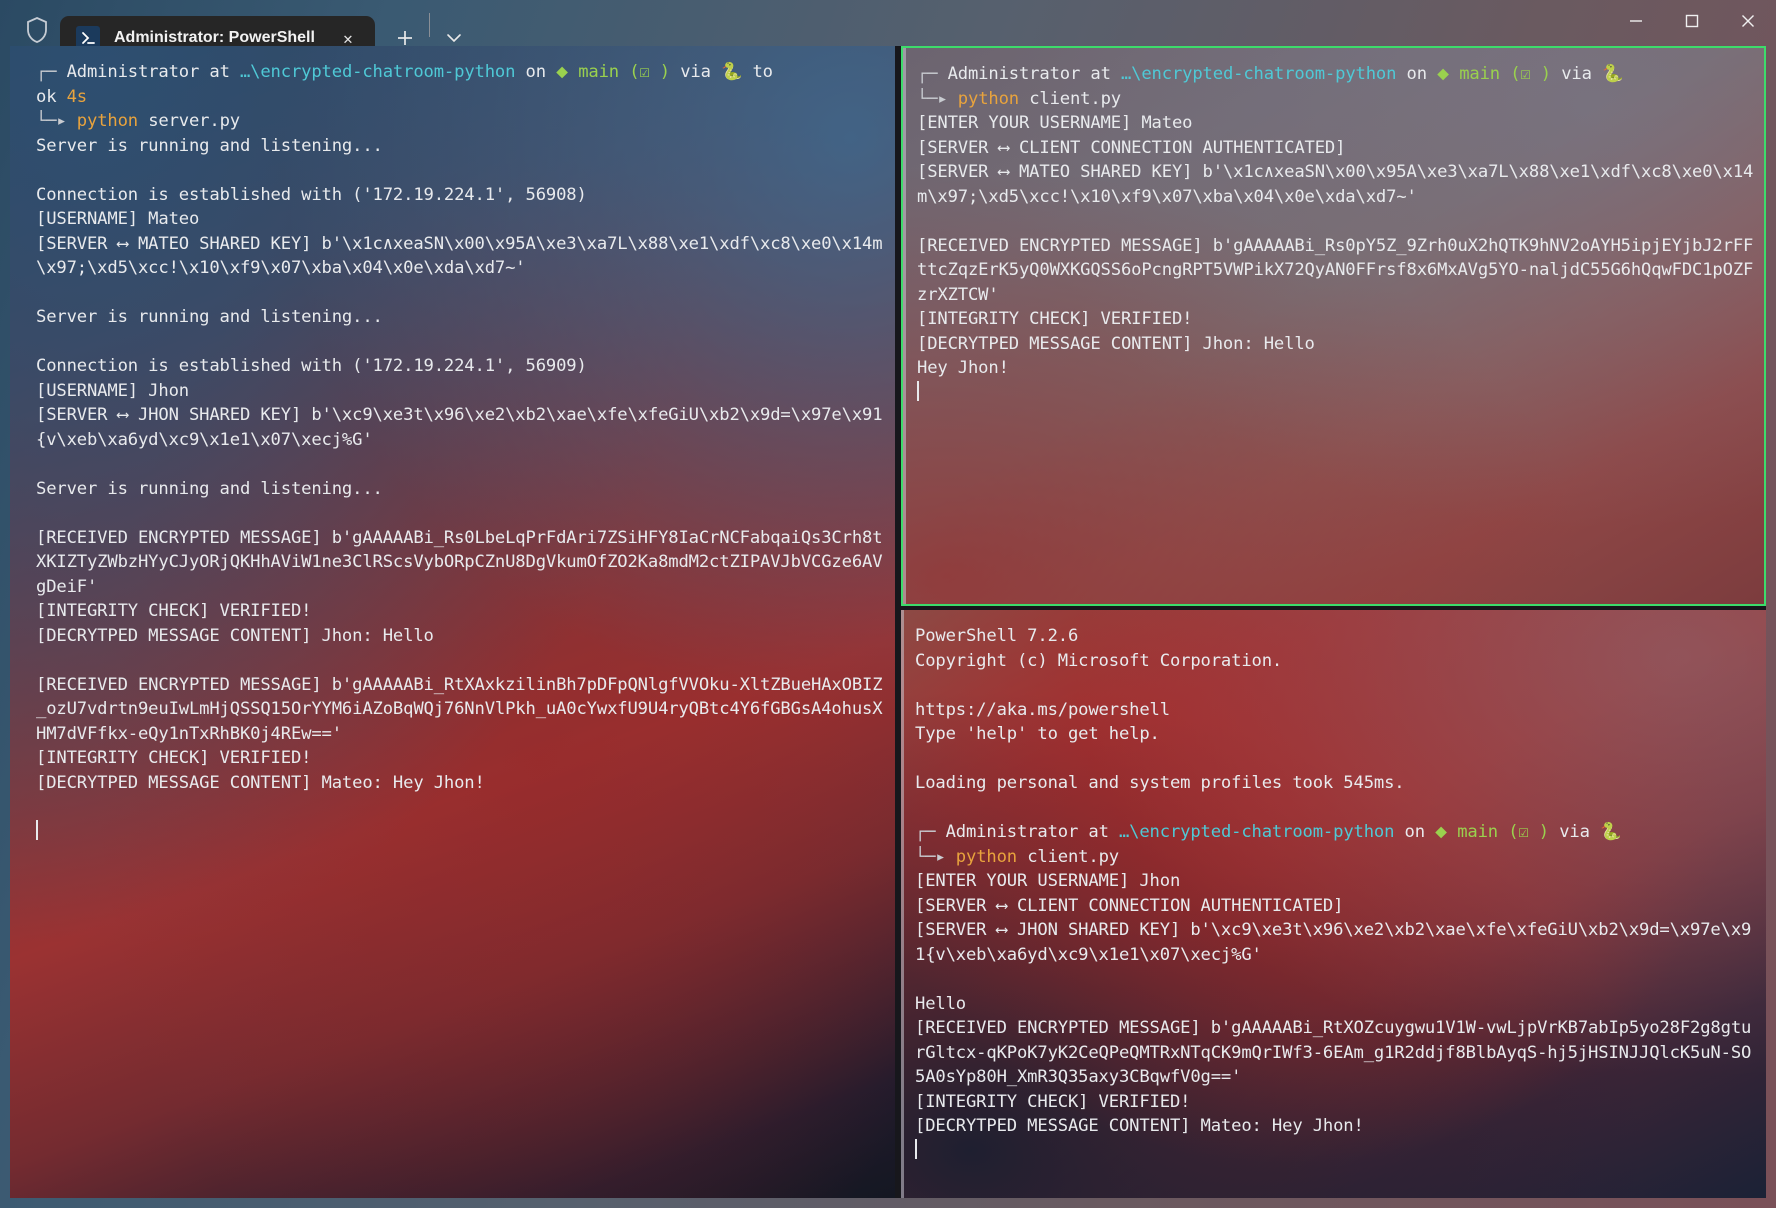 This screenshot has height=1208, width=1776. I want to click on command-line: └─▸ python server.py, so click(460, 121).